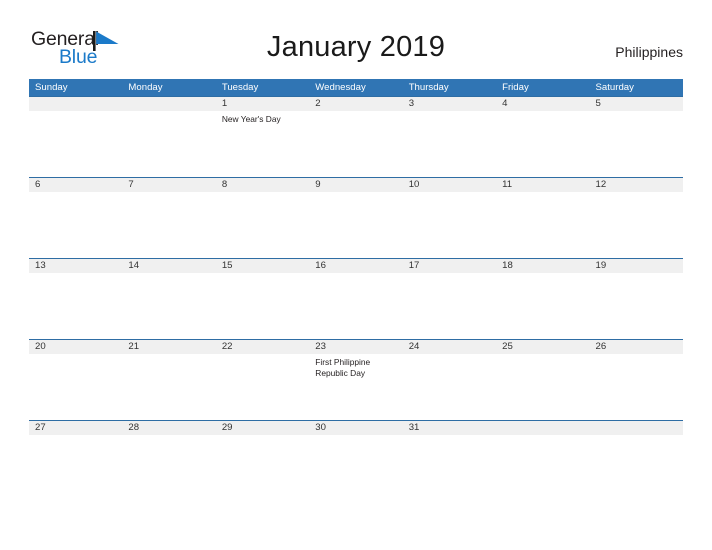 The image size is (712, 550). Describe the element at coordinates (320, 346) in the screenshot. I see `day-number: 23` at that location.